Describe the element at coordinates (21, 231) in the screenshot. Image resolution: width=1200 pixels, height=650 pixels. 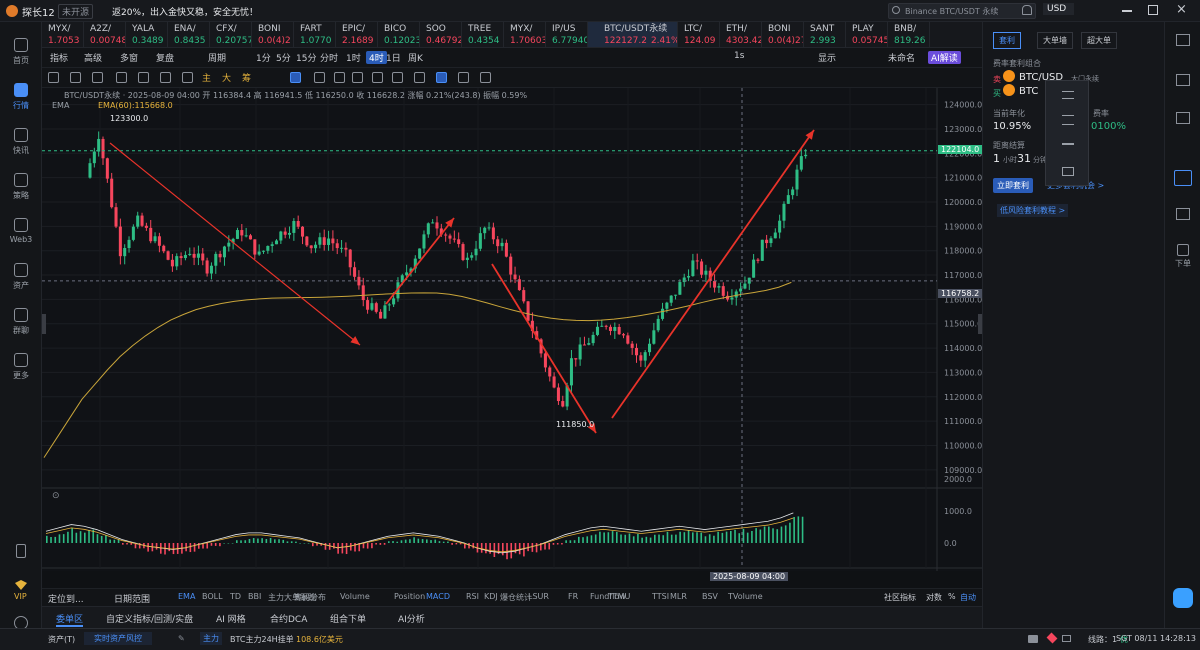
I see `nav-item-4: Web3` at that location.